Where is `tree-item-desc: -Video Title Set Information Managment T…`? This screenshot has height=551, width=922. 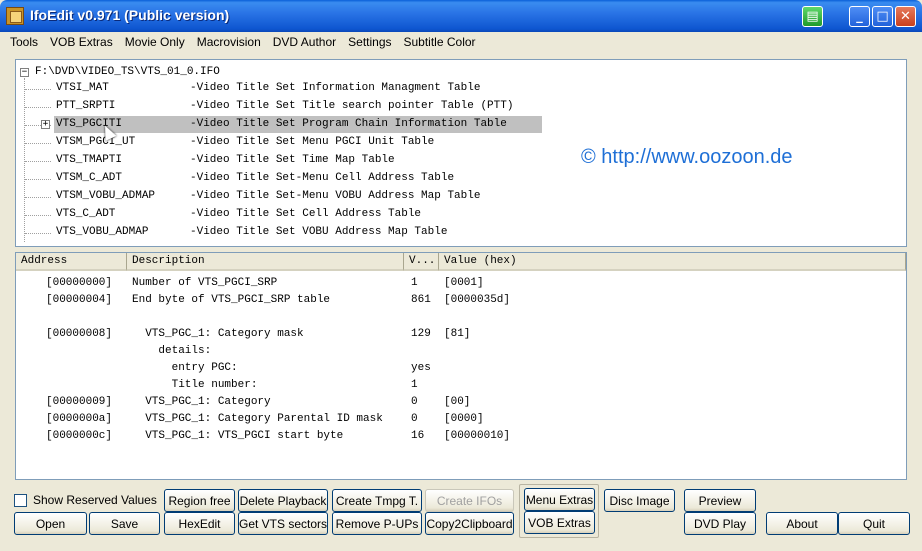
tree-item-desc: -Video Title Set Information Managment T… is located at coordinates (335, 88).